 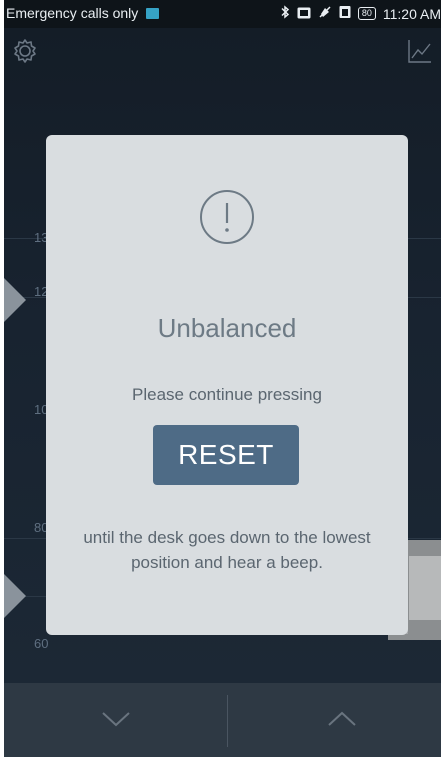 What do you see at coordinates (304, 14) in the screenshot?
I see `nfc-icon` at bounding box center [304, 14].